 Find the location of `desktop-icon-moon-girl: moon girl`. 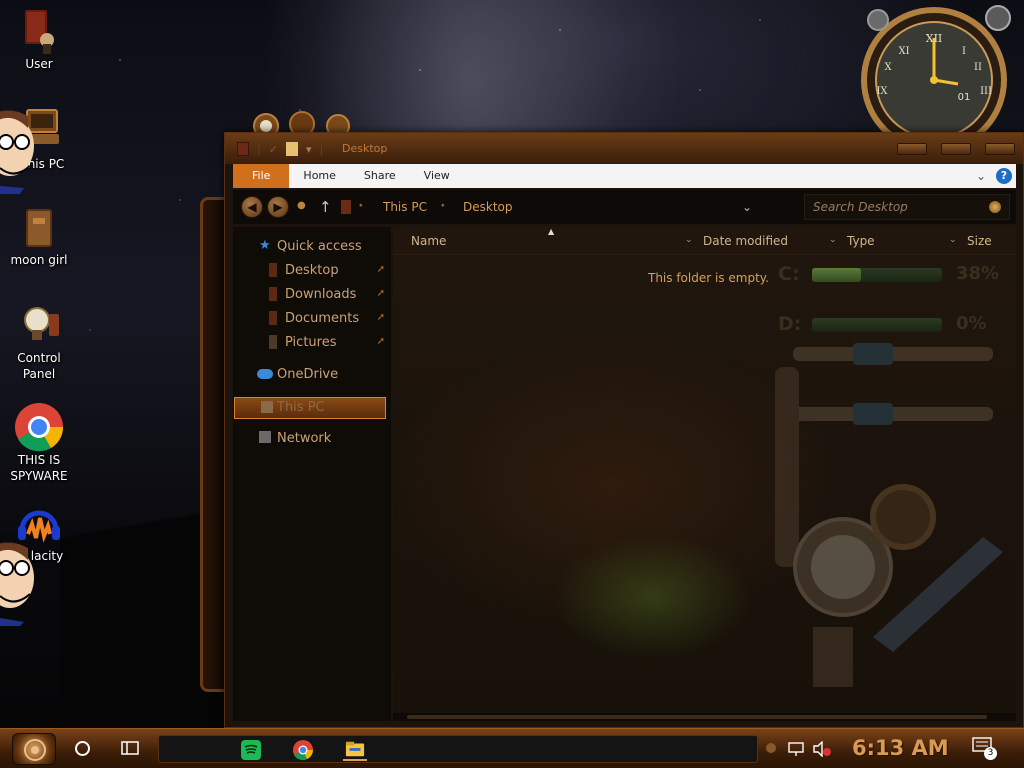

desktop-icon-moon-girl: moon girl is located at coordinates (39, 236).